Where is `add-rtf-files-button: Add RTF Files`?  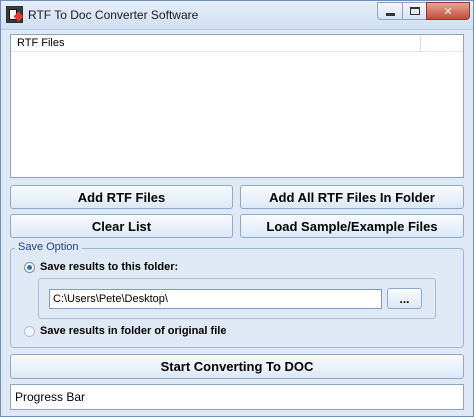 add-rtf-files-button: Add RTF Files is located at coordinates (121, 197).